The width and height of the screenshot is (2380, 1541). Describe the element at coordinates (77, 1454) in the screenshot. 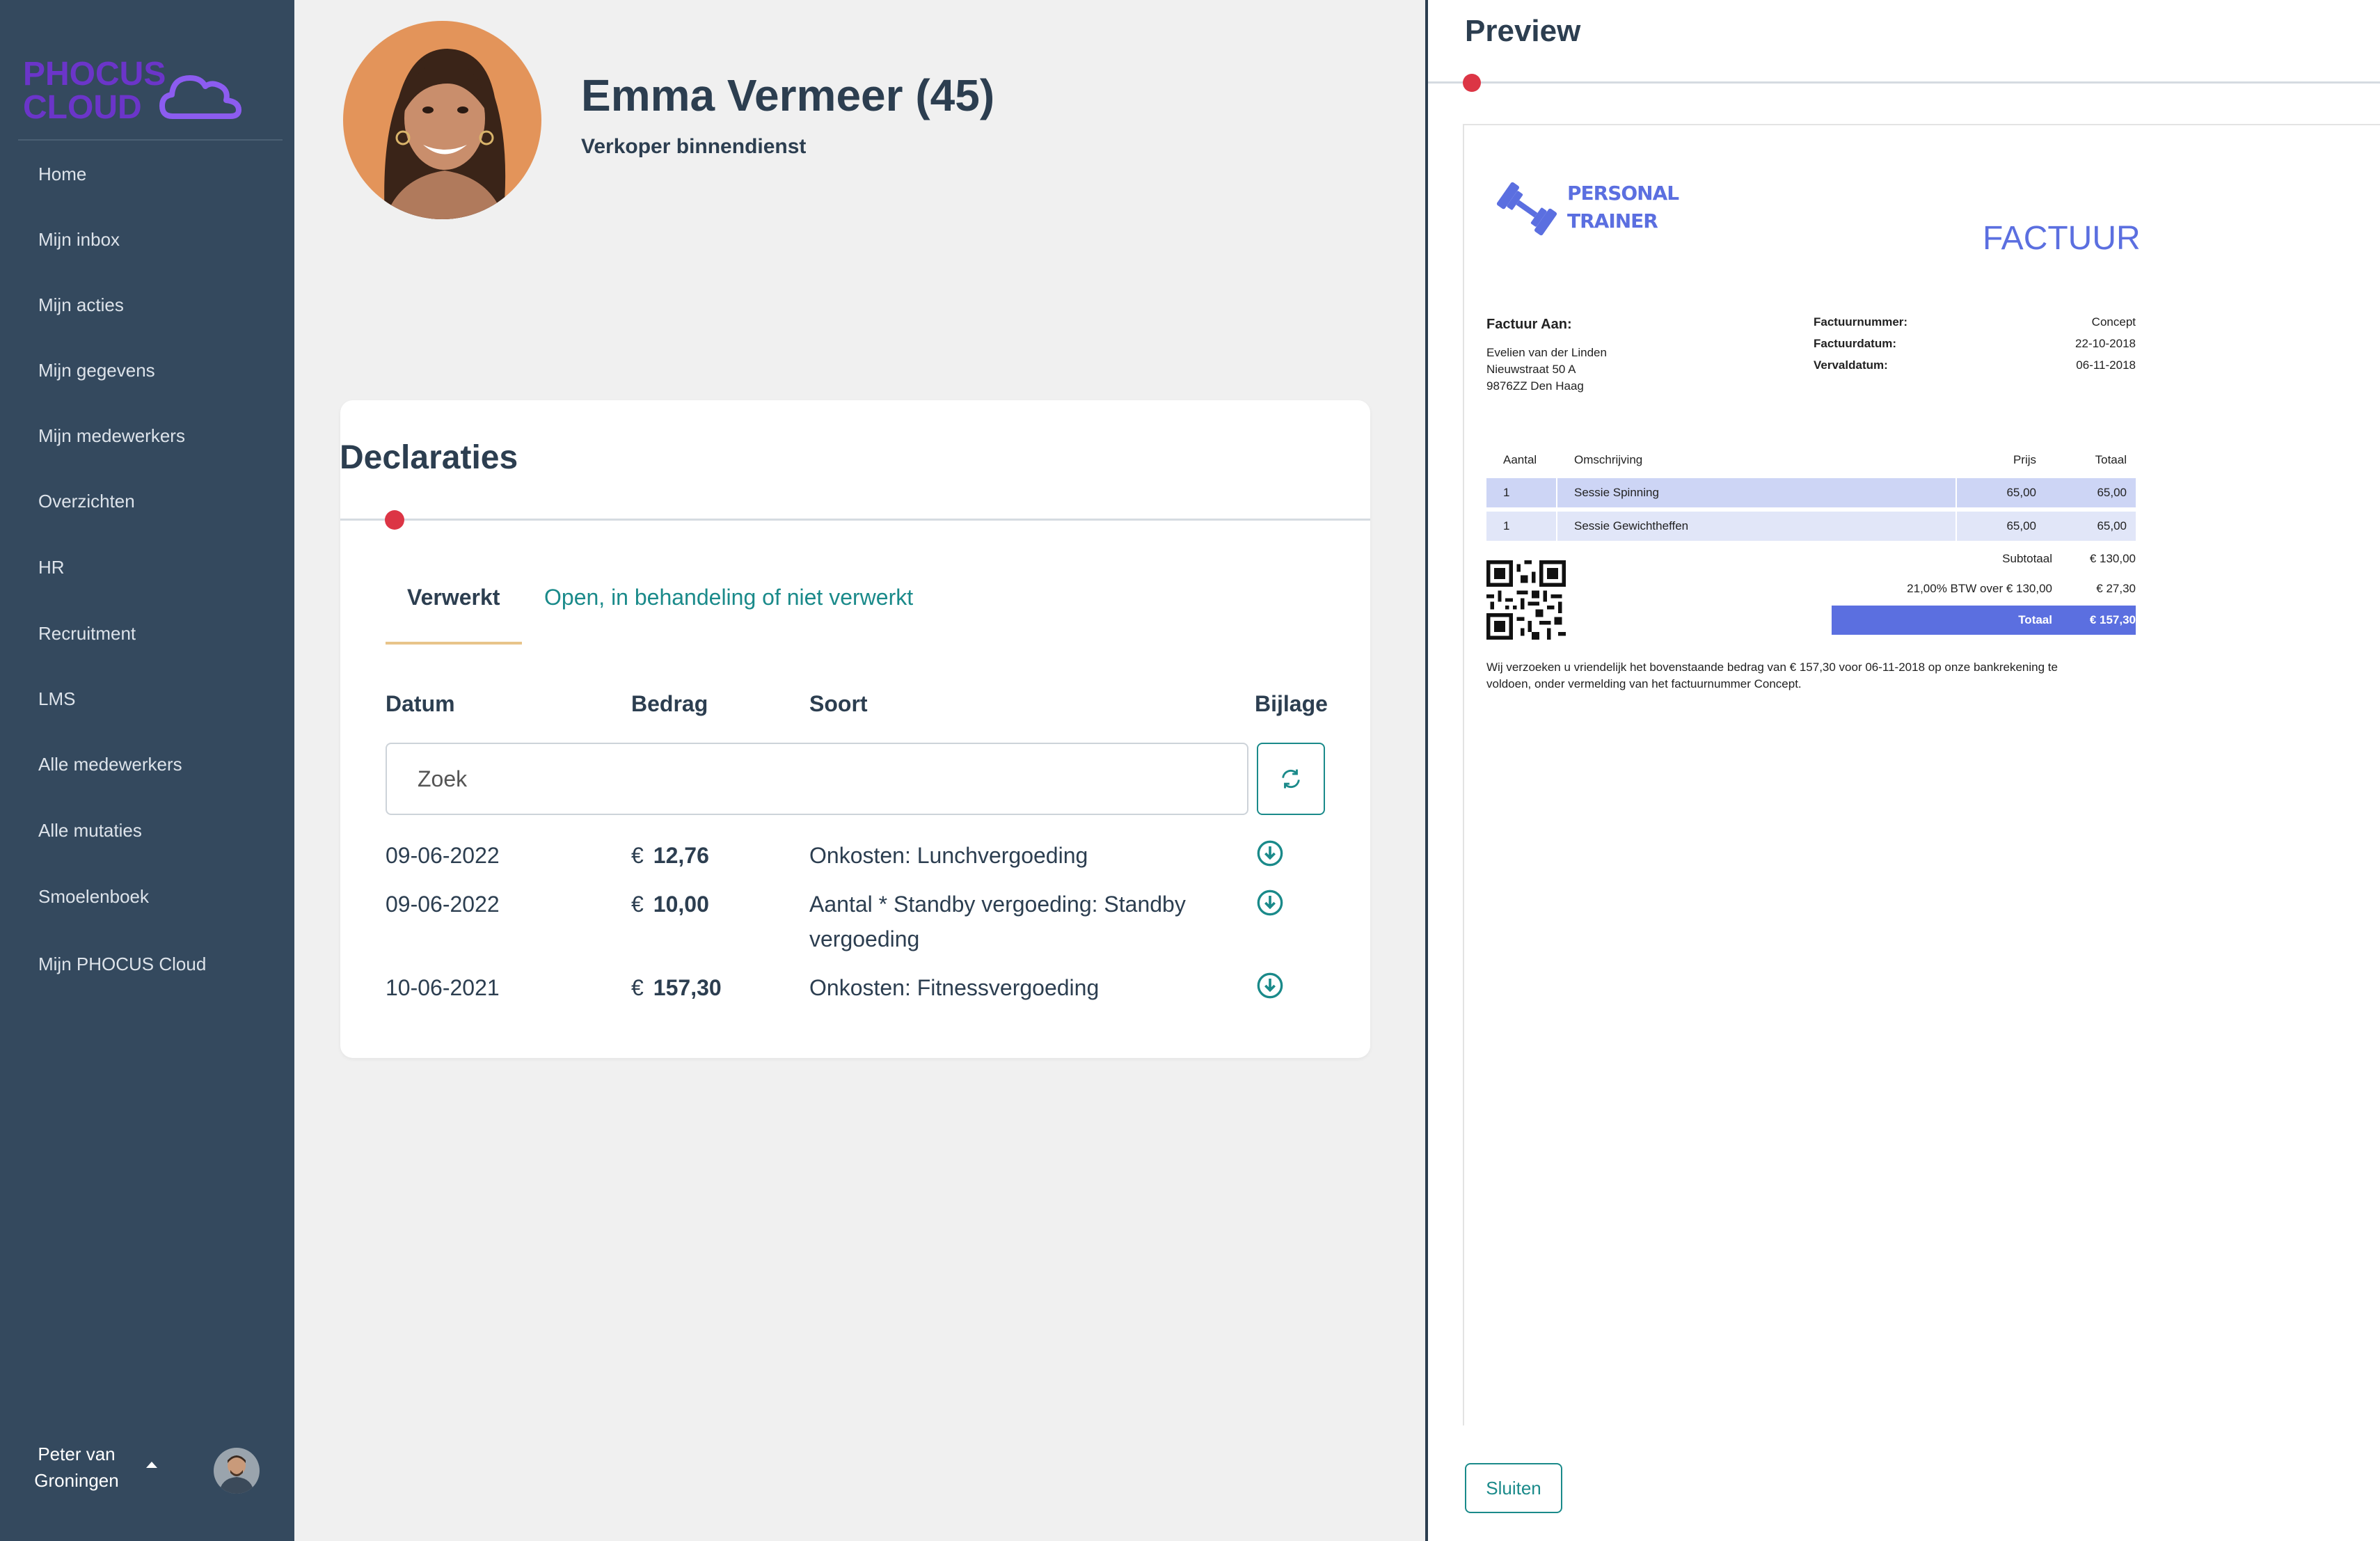

I see `user-name-line1: Peter van` at that location.